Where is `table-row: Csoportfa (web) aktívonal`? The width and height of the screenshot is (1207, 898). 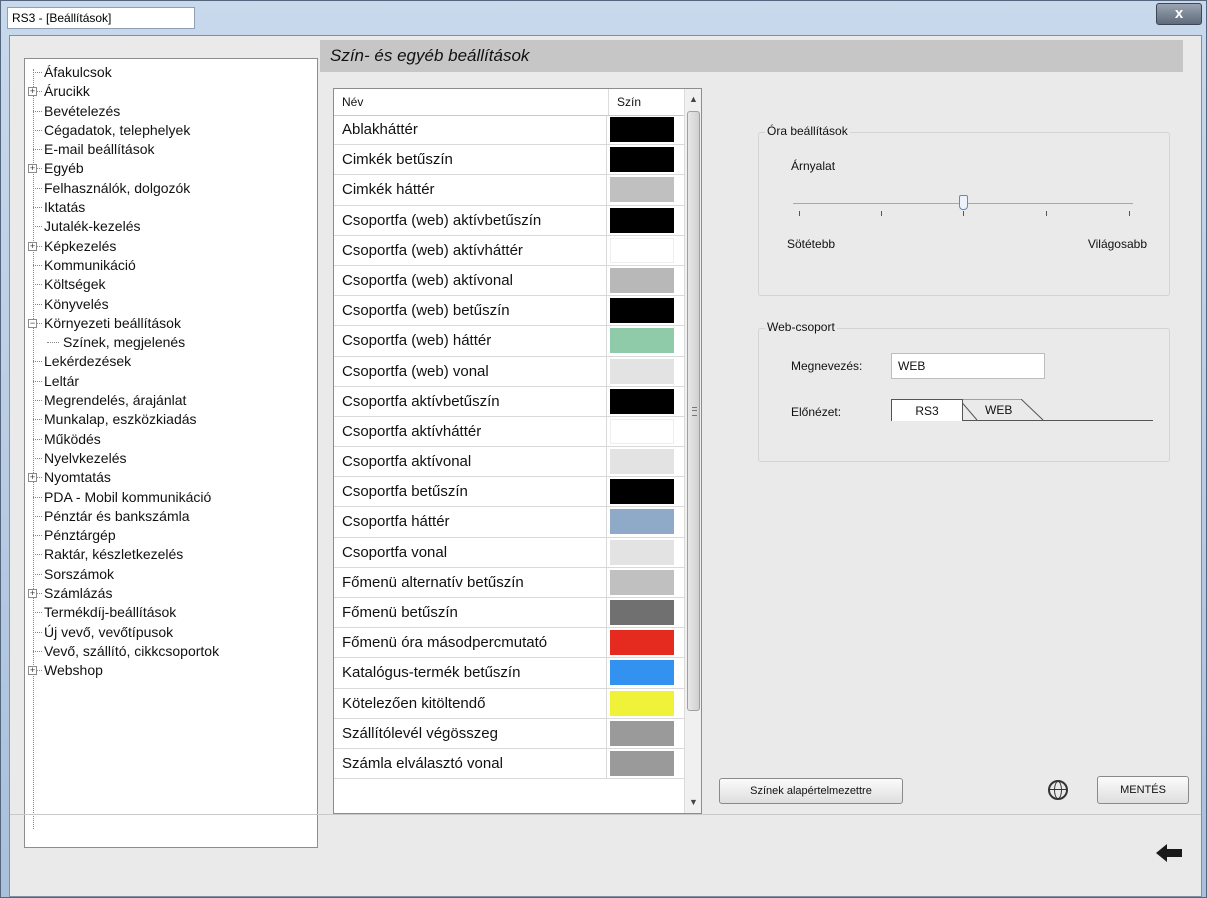
table-row: Csoportfa (web) aktívonal is located at coordinates (509, 281).